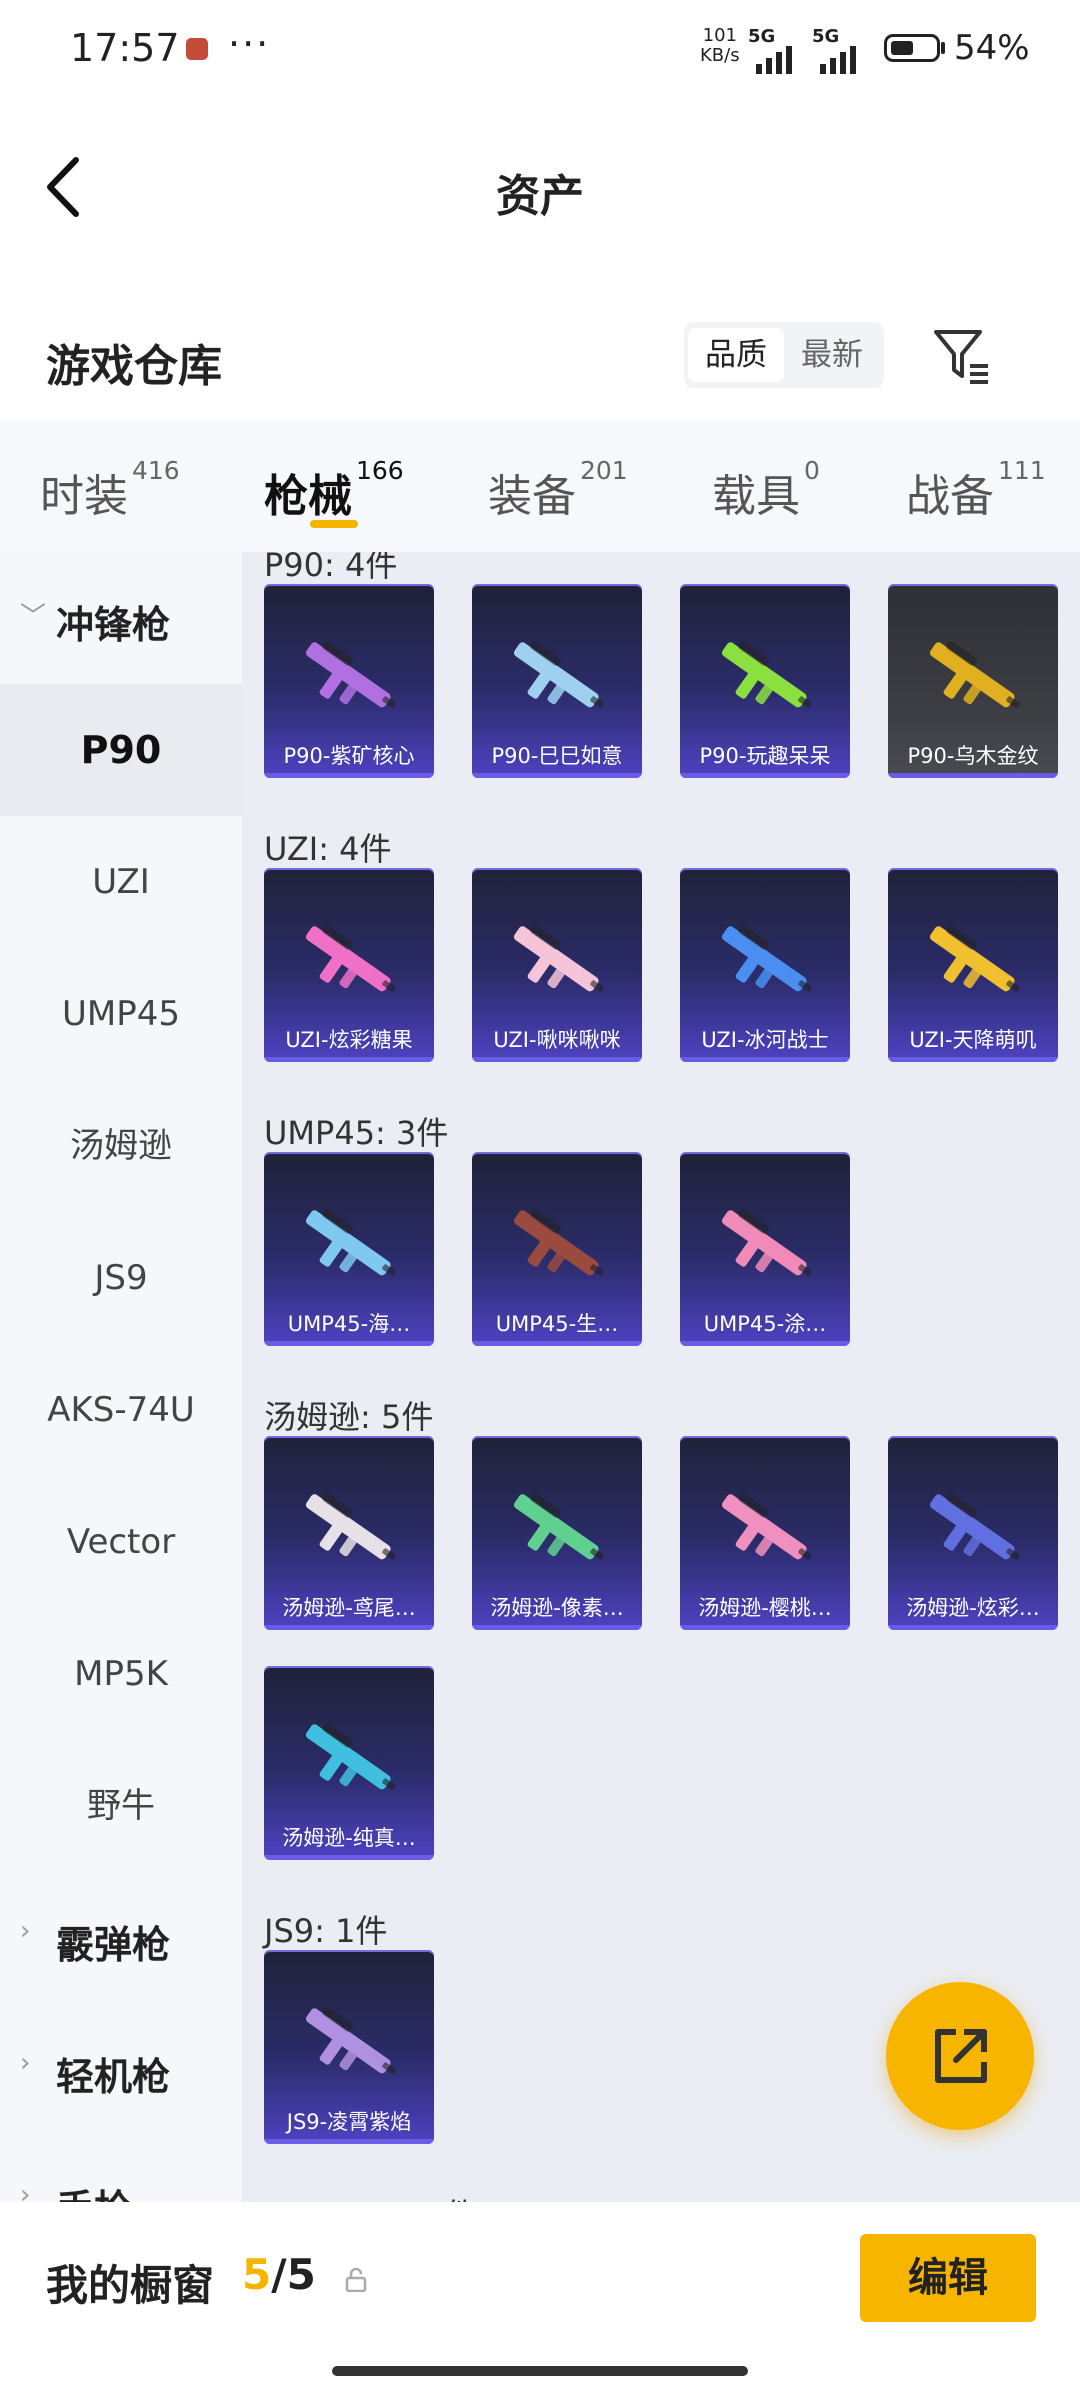  I want to click on sidebar-item-vector: Vector, so click(121, 1542).